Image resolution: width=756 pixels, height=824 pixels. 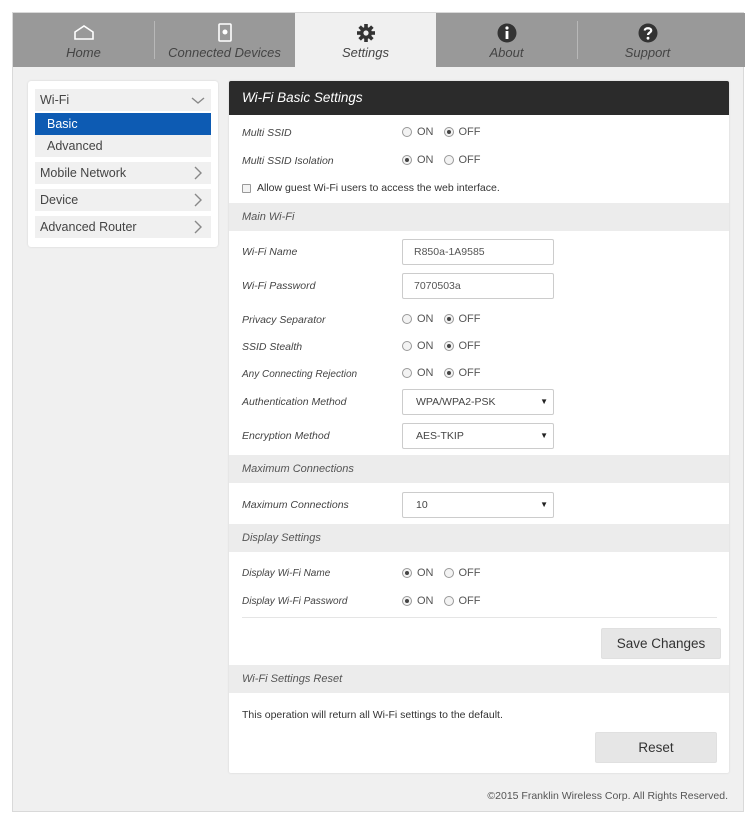 What do you see at coordinates (441, 601) in the screenshot?
I see `display-wifi-password-radio-group: ON OFF` at bounding box center [441, 601].